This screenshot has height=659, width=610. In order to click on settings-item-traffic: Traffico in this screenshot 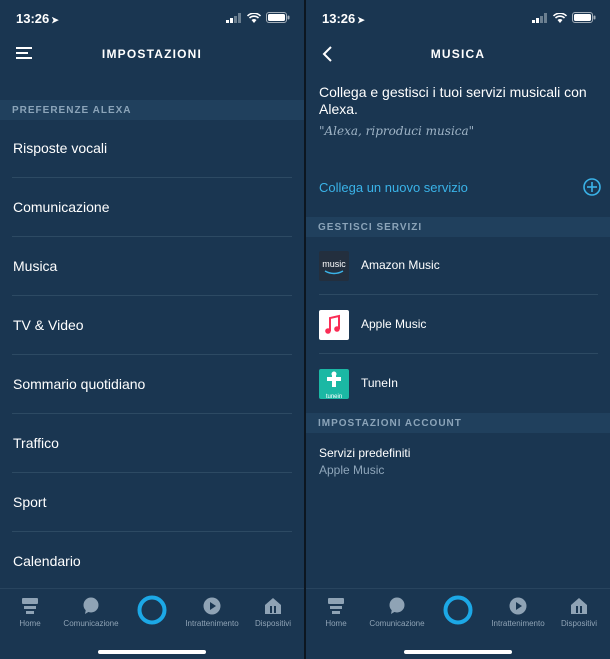, I will do `click(152, 444)`.